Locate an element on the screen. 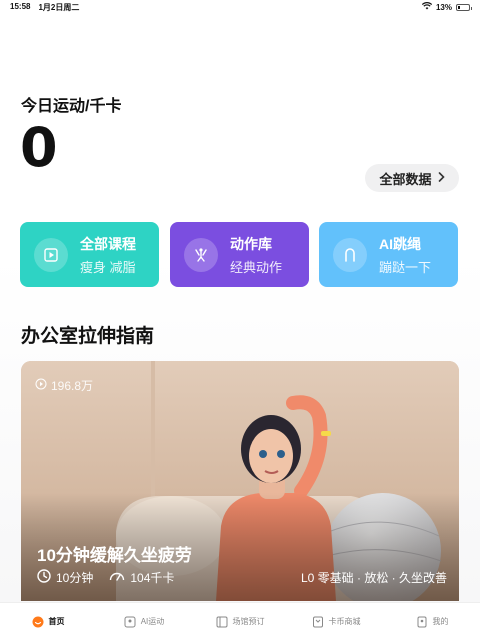  tab-label: 场馆预订 is located at coordinates (248, 621).